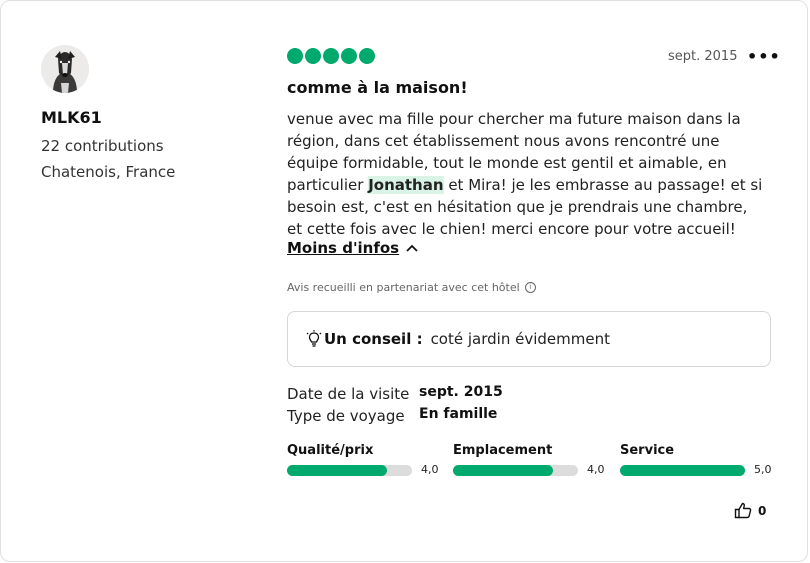 Image resolution: width=810 pixels, height=563 pixels. I want to click on trip-type-label: Type de voyage, so click(346, 416).